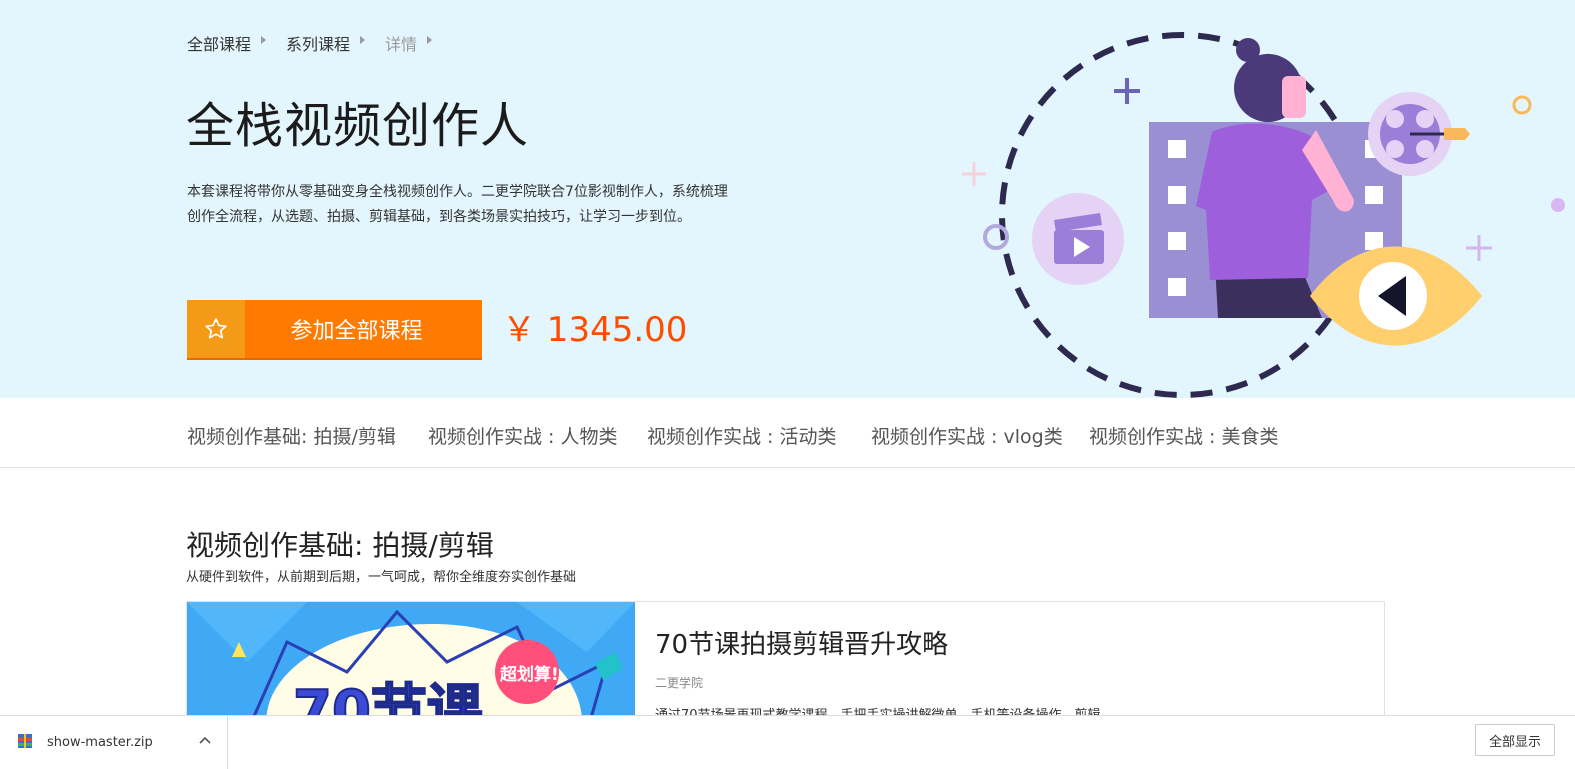 The width and height of the screenshot is (1575, 769). Describe the element at coordinates (358, 126) in the screenshot. I see `course-title: 全栈视频创作人` at that location.